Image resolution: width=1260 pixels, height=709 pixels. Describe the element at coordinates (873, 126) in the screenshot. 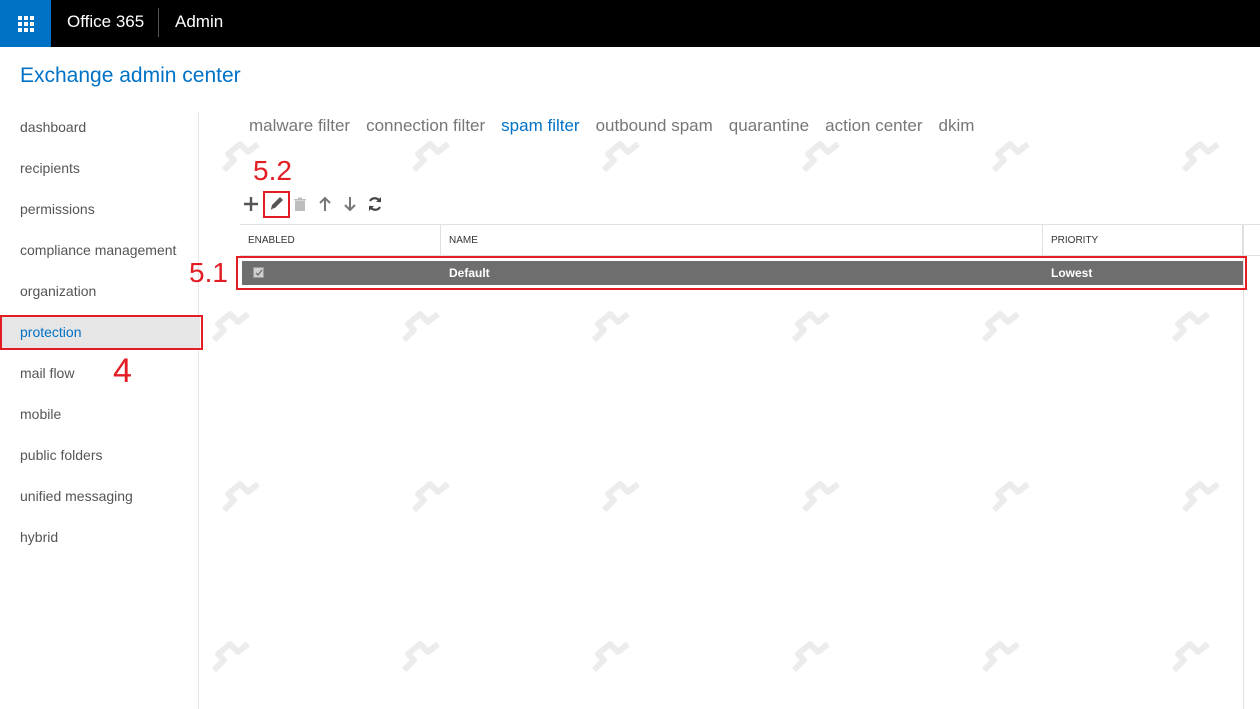

I see `tab-action-center: action center` at that location.